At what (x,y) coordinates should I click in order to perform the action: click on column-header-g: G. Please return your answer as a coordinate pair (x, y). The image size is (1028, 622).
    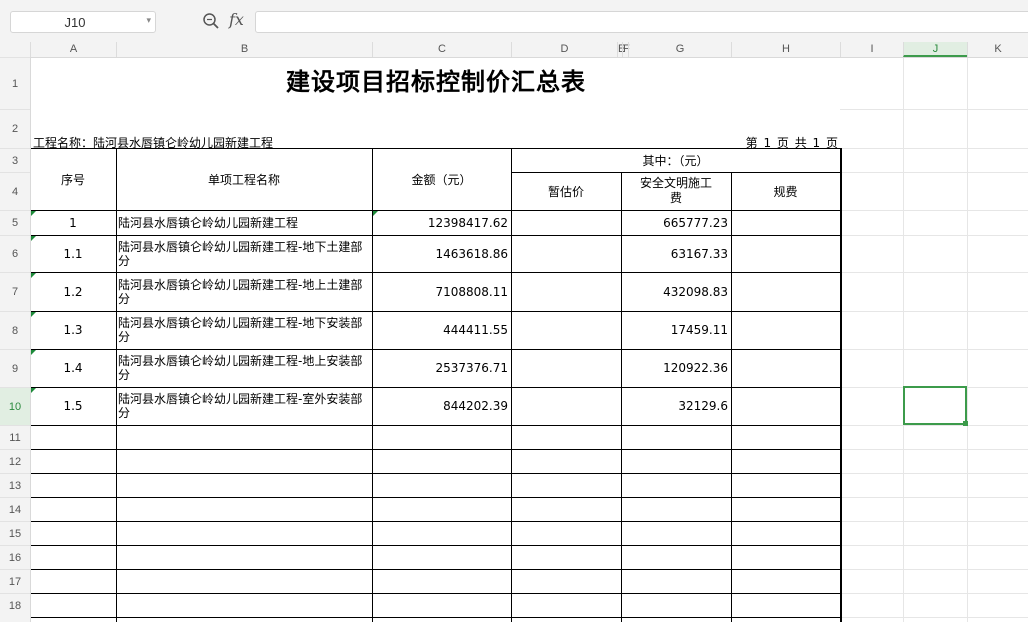
    Looking at the image, I should click on (679, 49).